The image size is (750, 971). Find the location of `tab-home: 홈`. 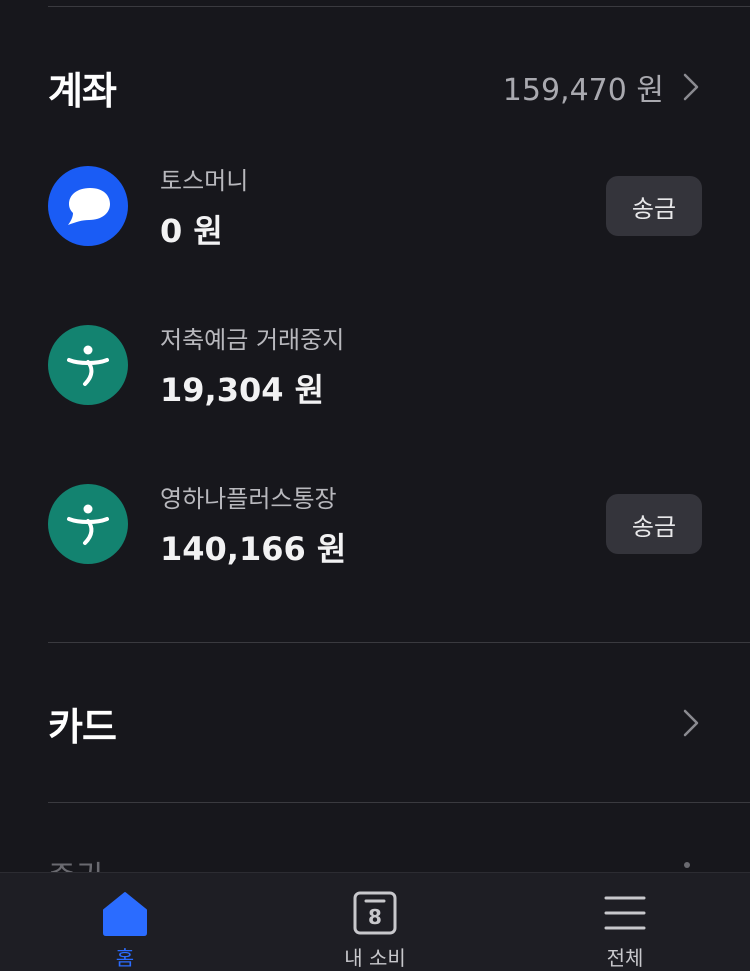

tab-home: 홈 is located at coordinates (125, 922).